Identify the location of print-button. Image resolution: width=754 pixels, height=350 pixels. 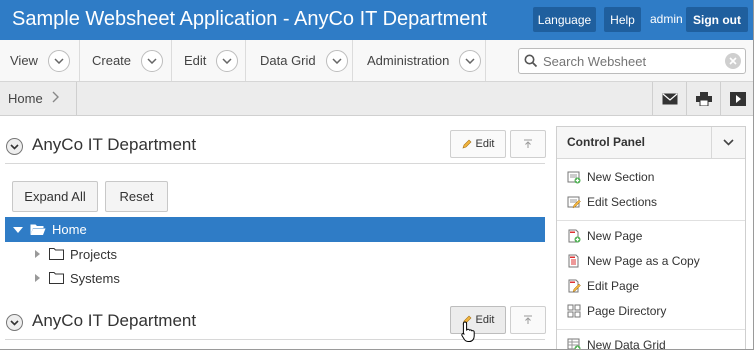
(703, 98).